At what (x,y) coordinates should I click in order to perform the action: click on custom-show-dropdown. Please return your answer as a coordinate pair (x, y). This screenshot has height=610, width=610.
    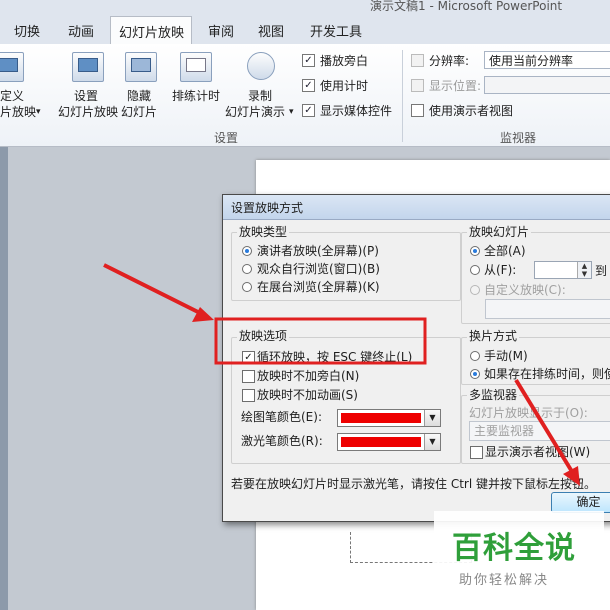
    Looking at the image, I should click on (547, 309).